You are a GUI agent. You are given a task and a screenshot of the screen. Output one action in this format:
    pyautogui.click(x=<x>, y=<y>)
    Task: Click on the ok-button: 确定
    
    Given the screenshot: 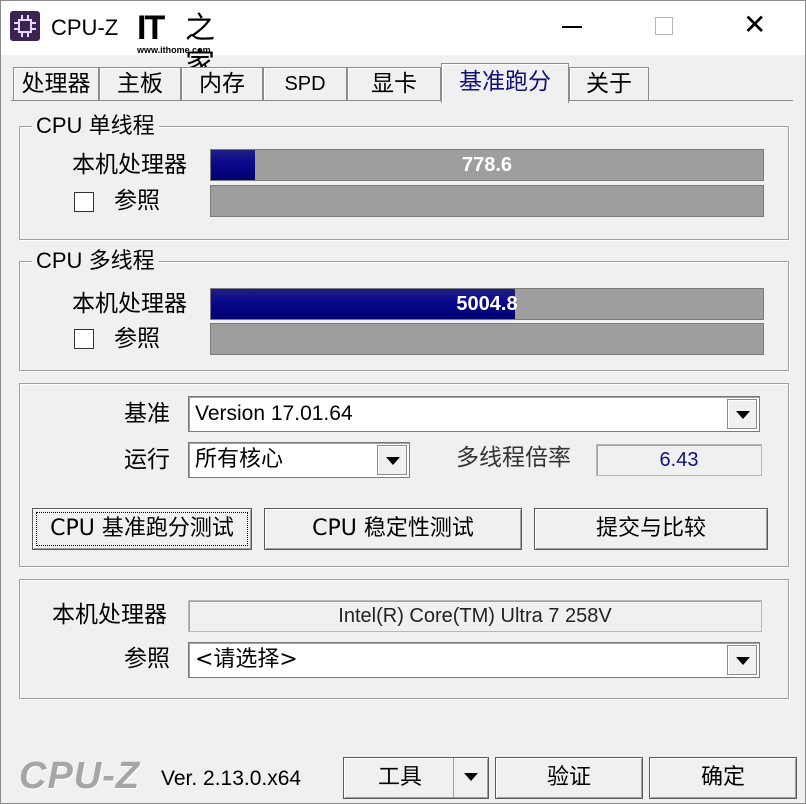 What is the action you would take?
    pyautogui.click(x=723, y=778)
    